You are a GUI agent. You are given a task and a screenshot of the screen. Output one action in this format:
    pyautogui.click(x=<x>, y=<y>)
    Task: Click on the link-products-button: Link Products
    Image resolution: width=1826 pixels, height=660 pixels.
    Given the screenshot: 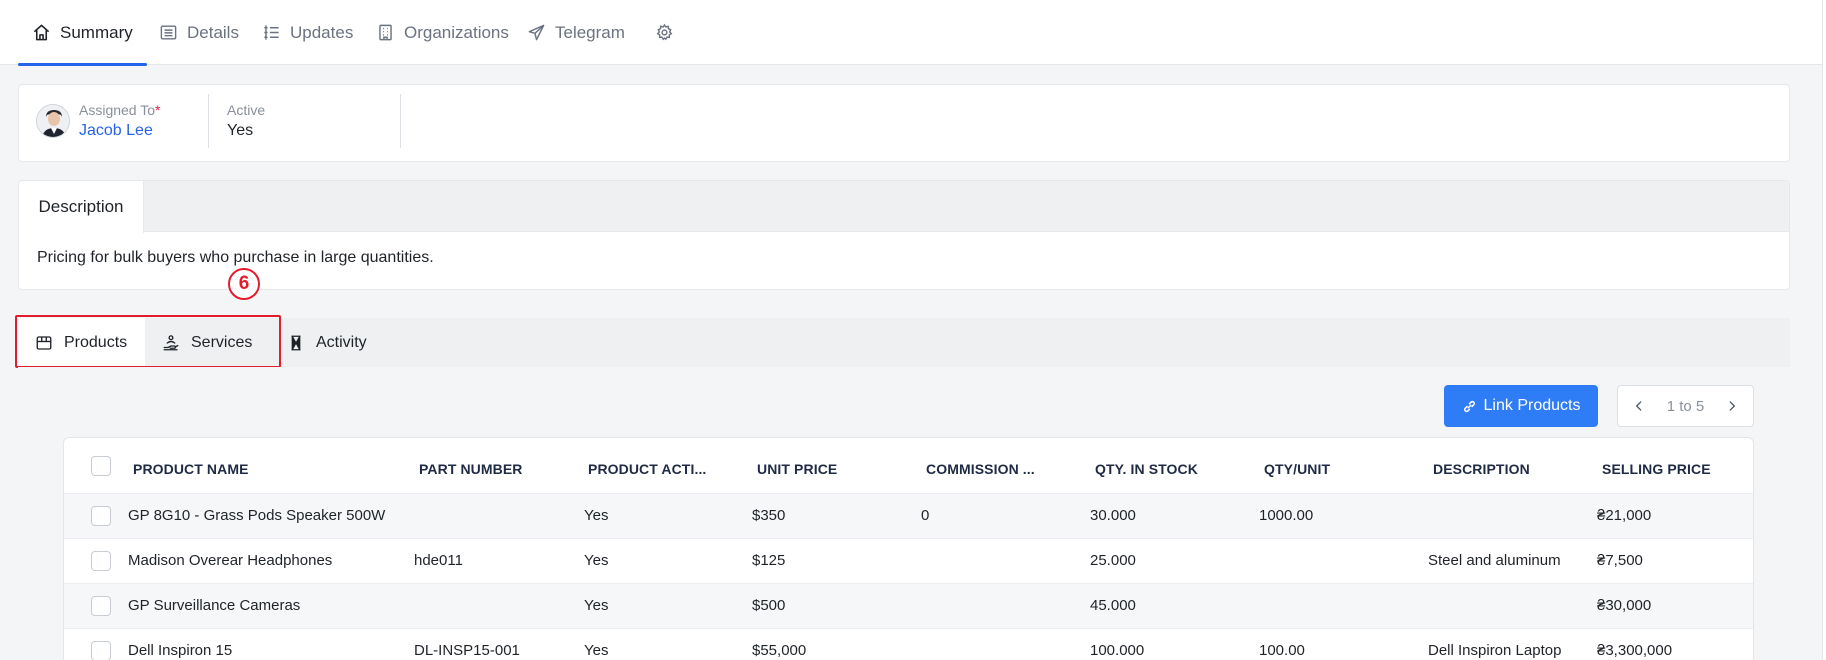 What is the action you would take?
    pyautogui.click(x=1521, y=406)
    